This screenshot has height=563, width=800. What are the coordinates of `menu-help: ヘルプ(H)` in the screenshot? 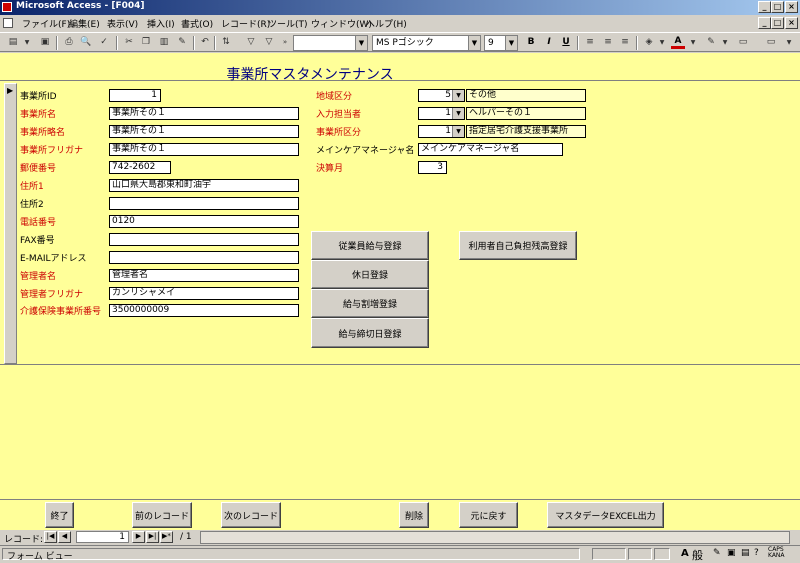 It's located at (386, 23).